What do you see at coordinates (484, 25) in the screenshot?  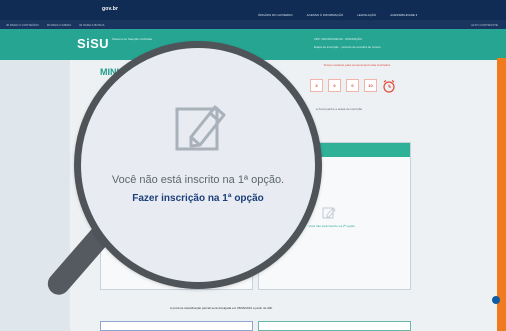 I see `high-contrast-link: ALTO CONTRASTE` at bounding box center [484, 25].